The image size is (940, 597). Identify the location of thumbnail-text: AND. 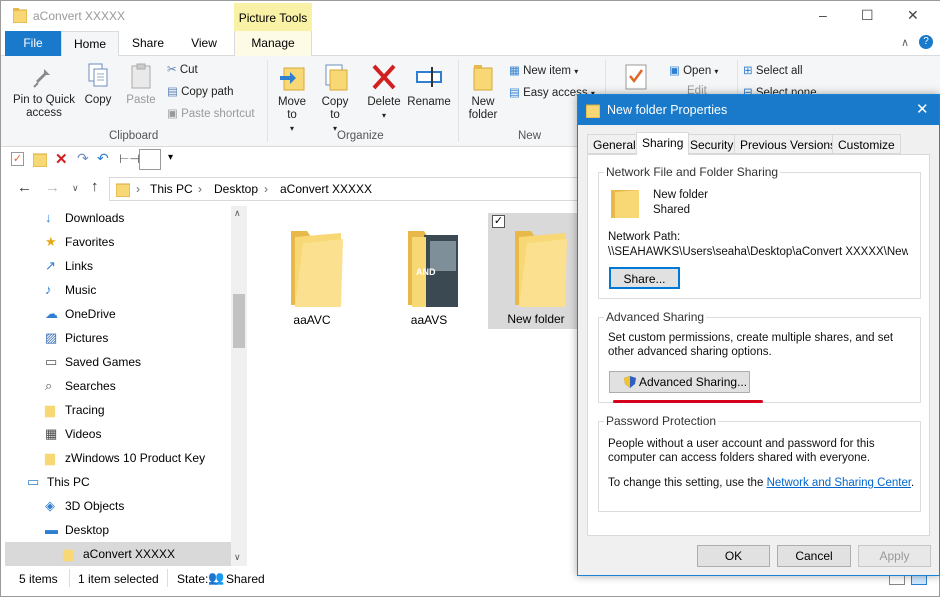
(426, 272).